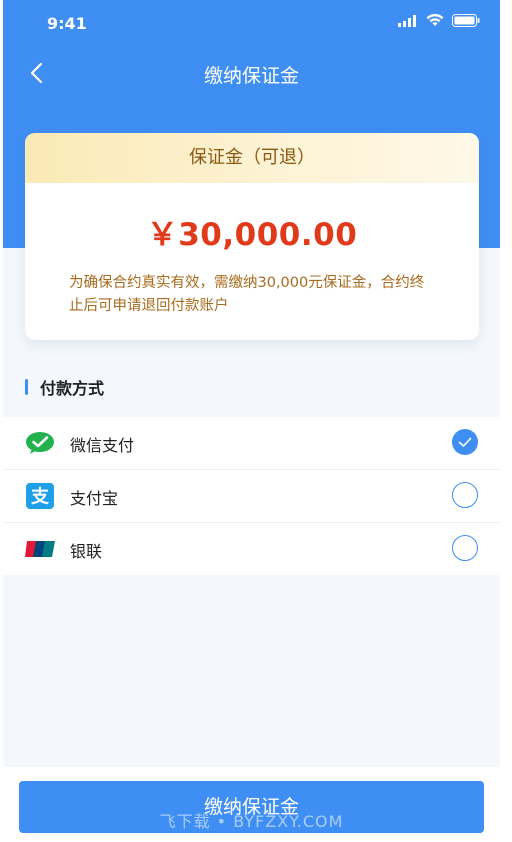 This screenshot has height=842, width=512. What do you see at coordinates (251, 443) in the screenshot?
I see `payment-option-wechat: 微信支付` at bounding box center [251, 443].